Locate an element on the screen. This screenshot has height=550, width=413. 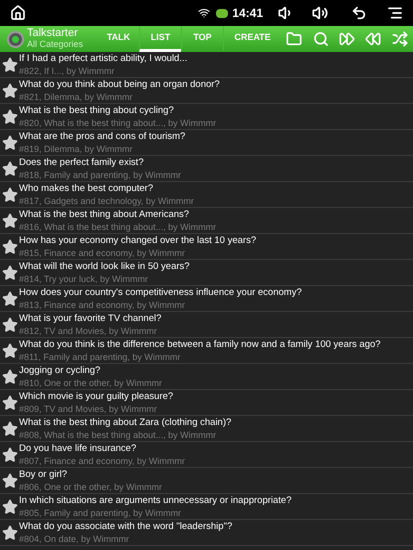
topic-title: Does the perfect family exist? is located at coordinates (82, 163).